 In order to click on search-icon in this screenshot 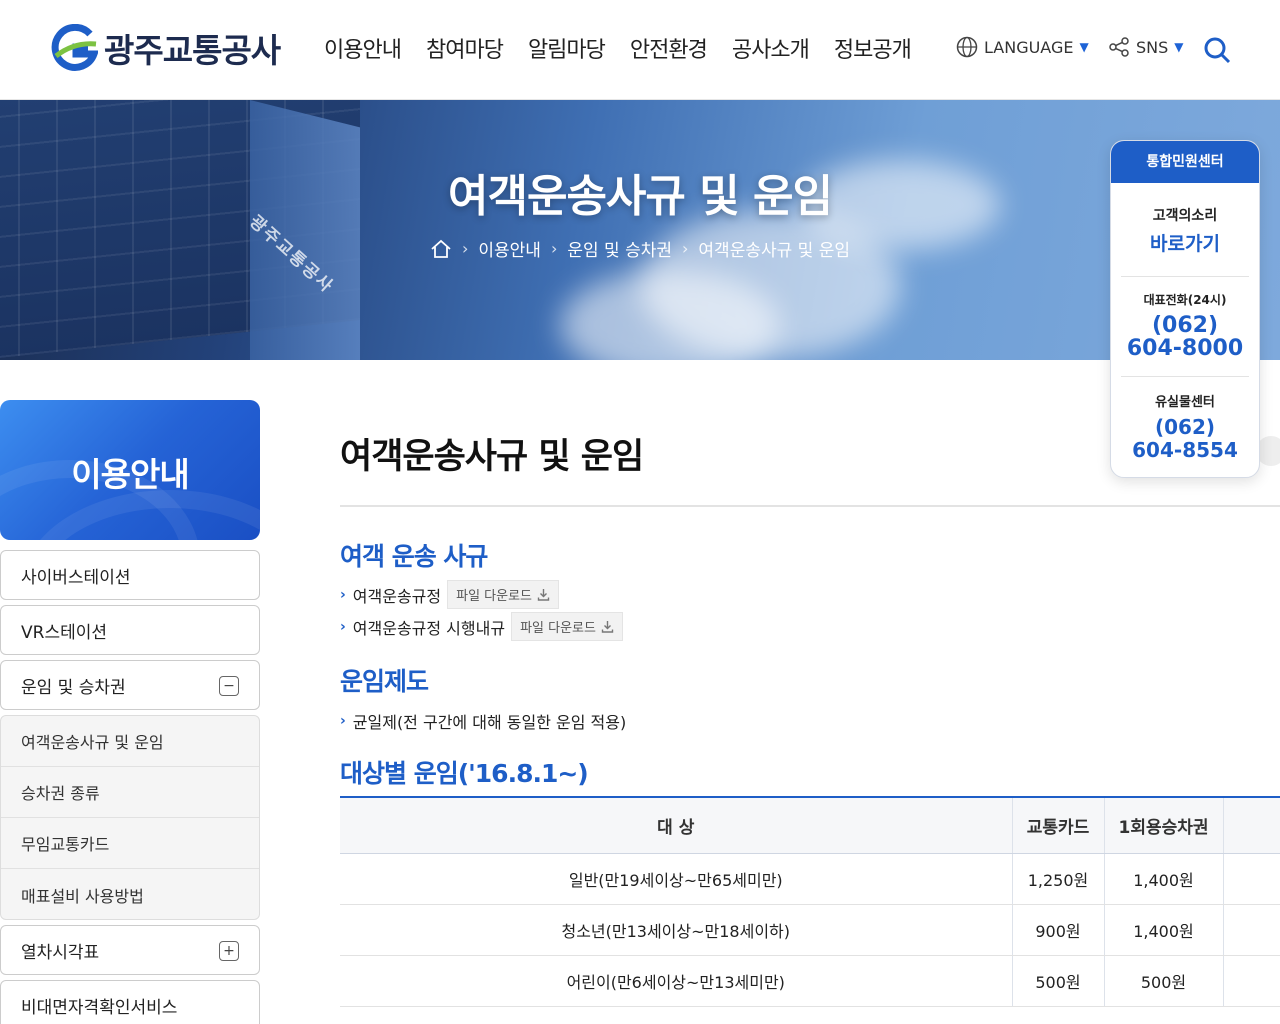, I will do `click(1217, 50)`.